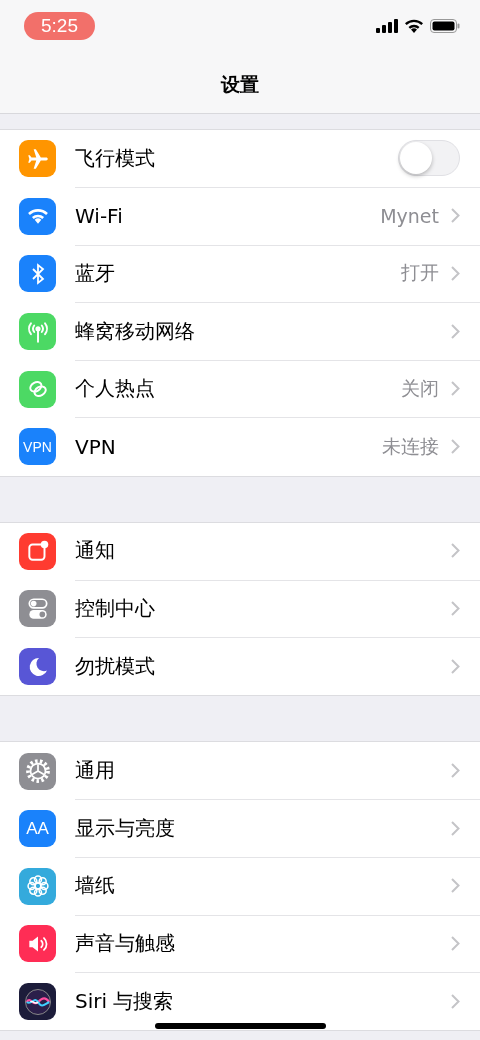  What do you see at coordinates (240, 886) in the screenshot?
I see `settings-row: 墙纸` at bounding box center [240, 886].